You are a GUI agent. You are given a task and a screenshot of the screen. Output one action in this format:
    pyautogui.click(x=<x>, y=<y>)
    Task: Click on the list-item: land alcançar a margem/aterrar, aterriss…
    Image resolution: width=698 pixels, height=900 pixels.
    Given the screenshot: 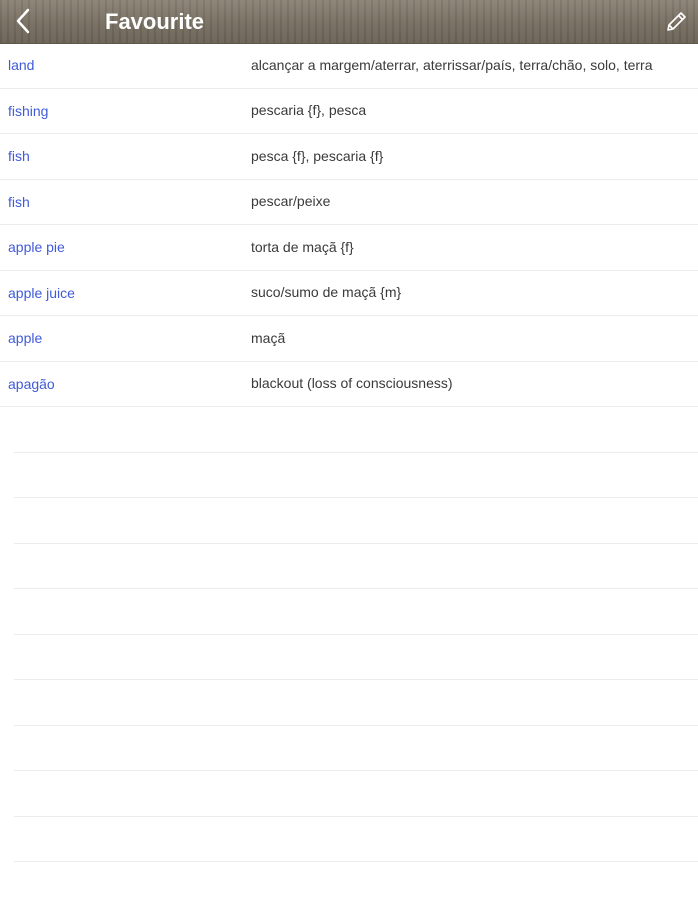 What is the action you would take?
    pyautogui.click(x=349, y=66)
    